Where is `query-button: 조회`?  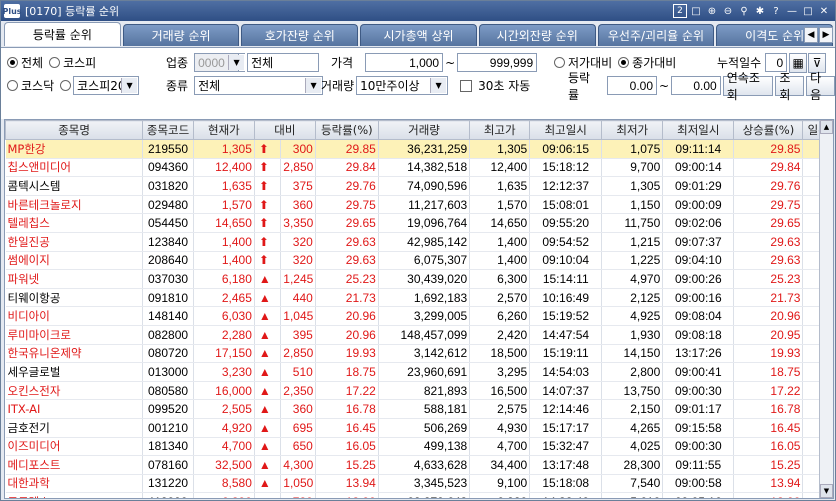
query-button: 조회 is located at coordinates (790, 86).